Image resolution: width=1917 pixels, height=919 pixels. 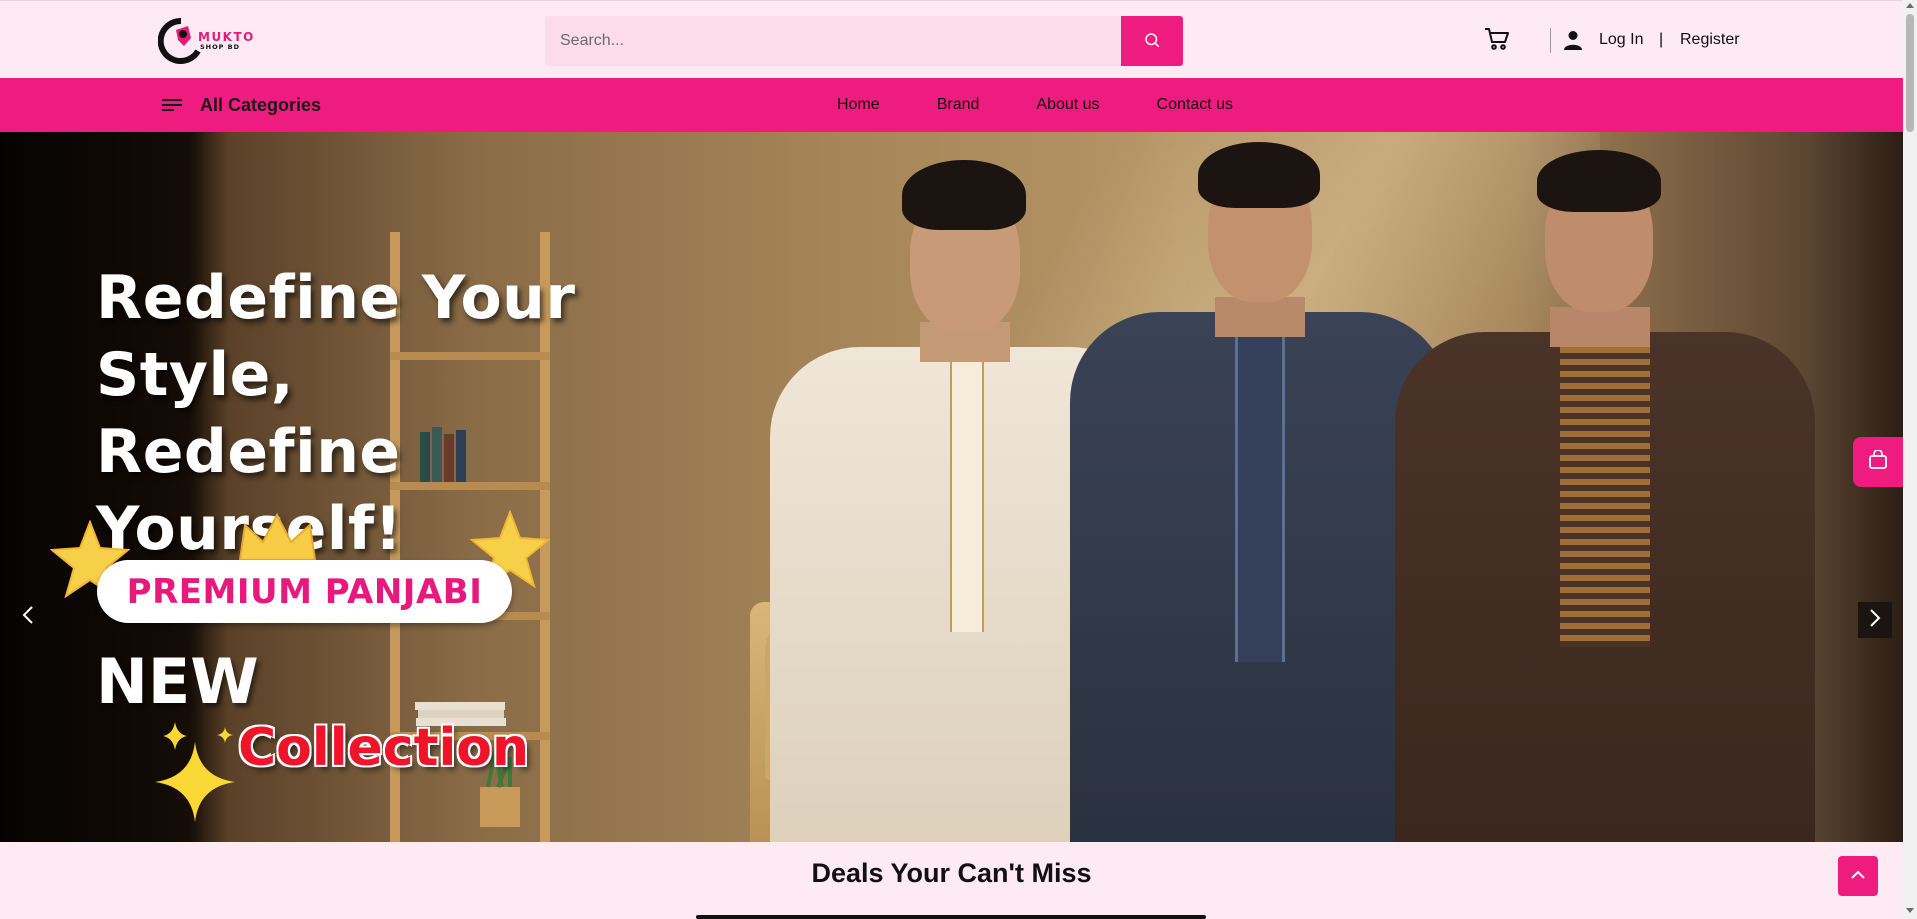 I want to click on deals-slider-edge, so click(x=951, y=917).